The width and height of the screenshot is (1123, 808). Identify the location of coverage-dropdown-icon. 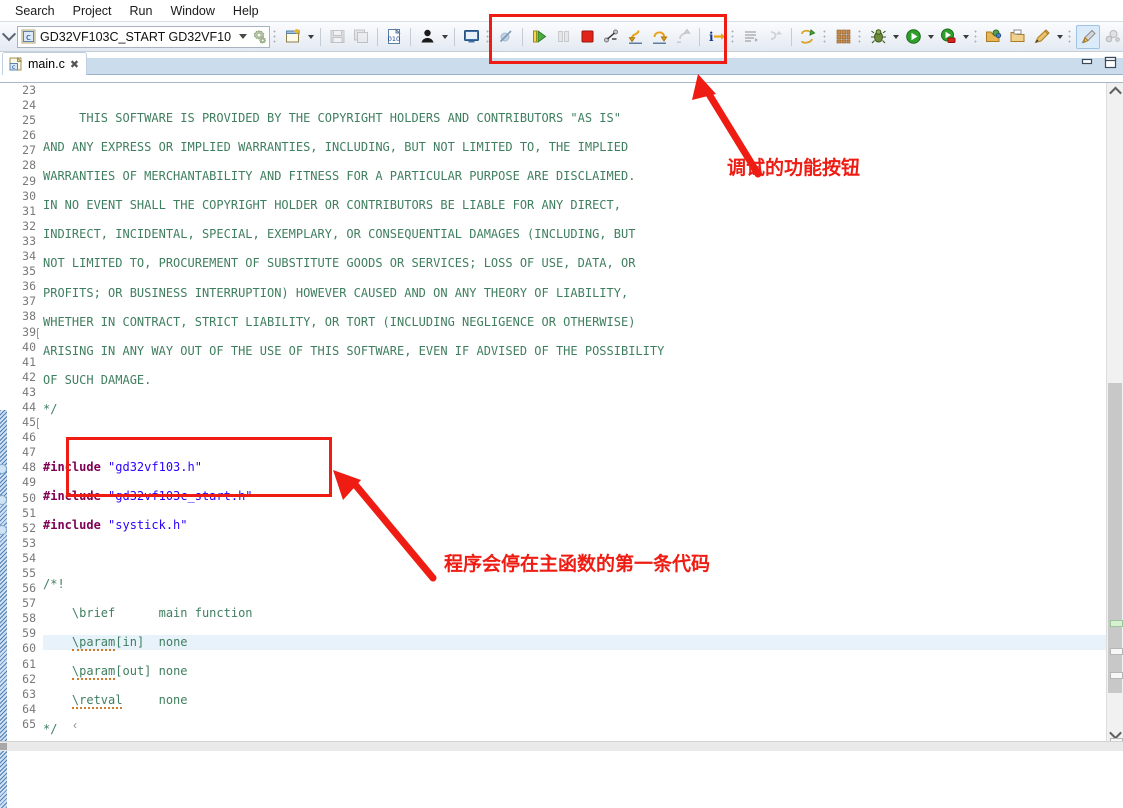
(965, 37).